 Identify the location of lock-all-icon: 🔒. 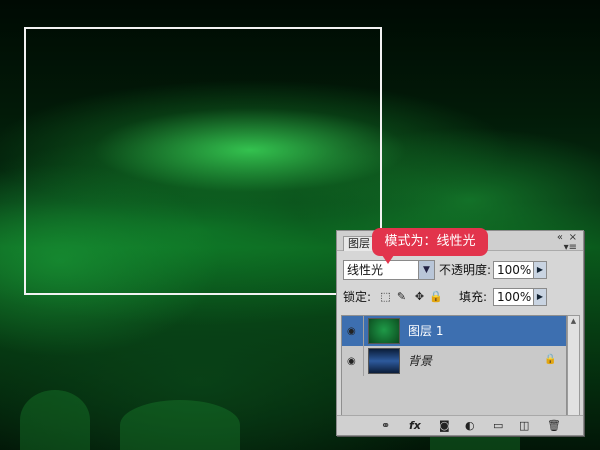
(436, 296).